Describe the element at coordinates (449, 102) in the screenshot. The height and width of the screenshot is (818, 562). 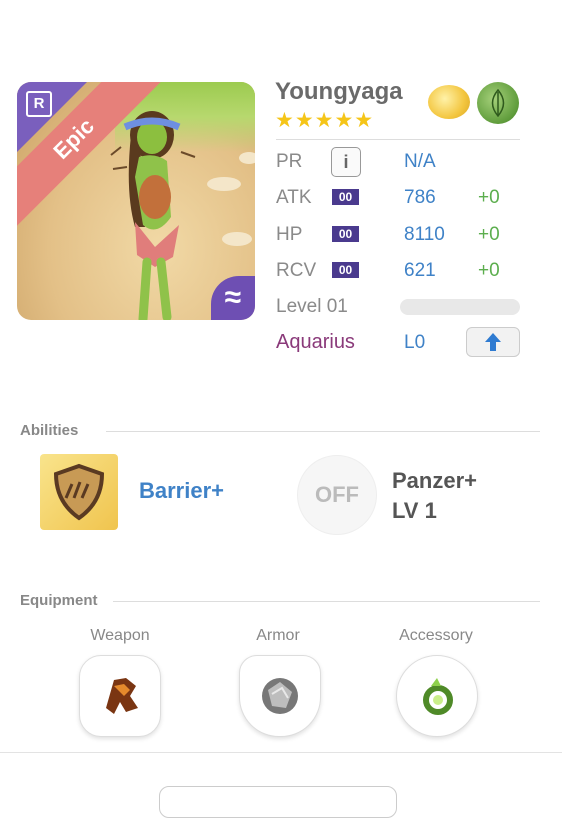
I see `cloud-icon` at that location.